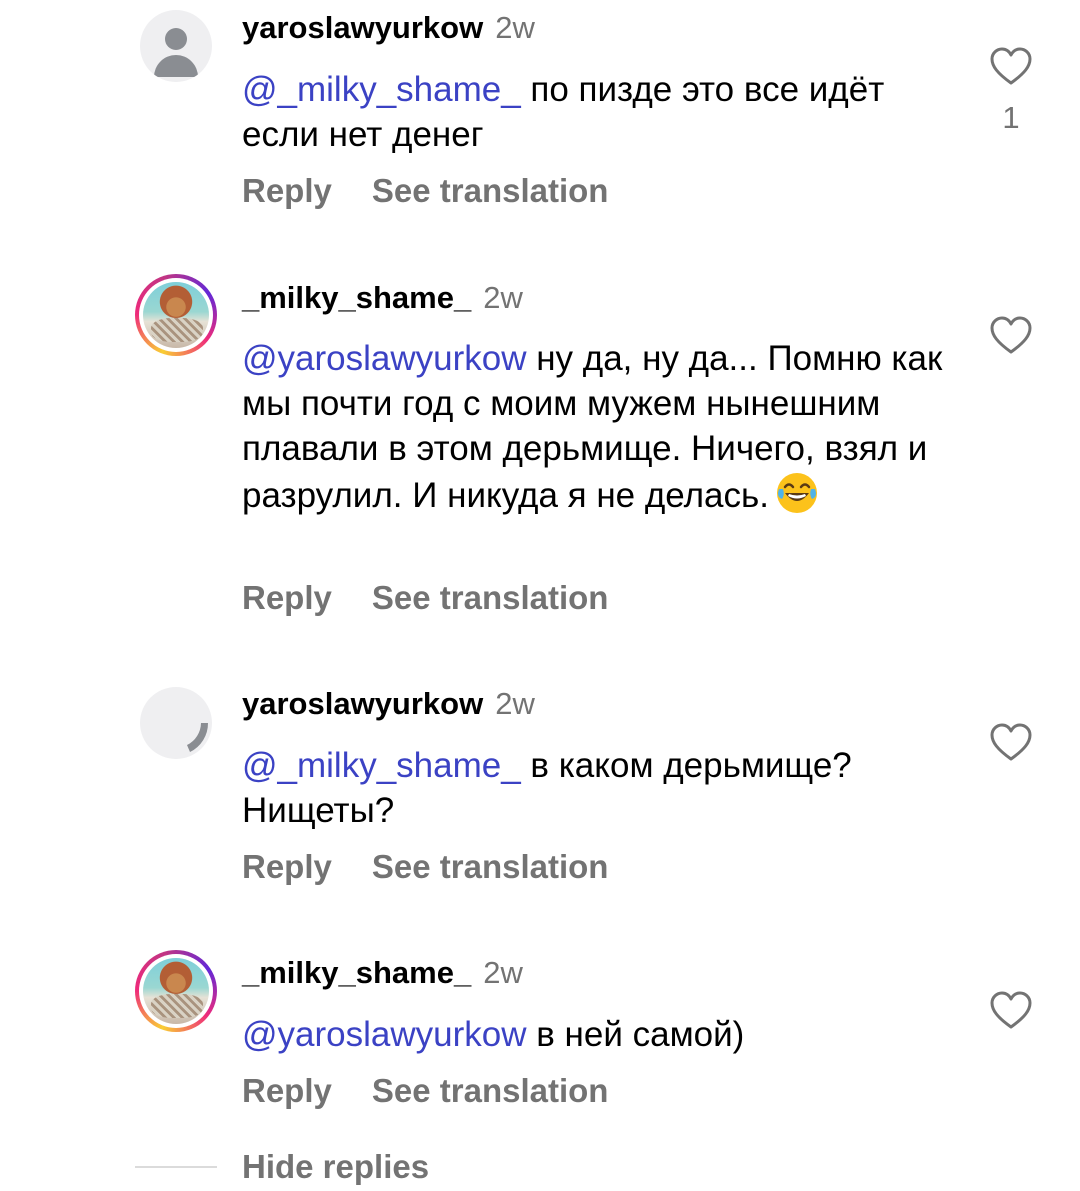  I want to click on like-count: 1, so click(1011, 117).